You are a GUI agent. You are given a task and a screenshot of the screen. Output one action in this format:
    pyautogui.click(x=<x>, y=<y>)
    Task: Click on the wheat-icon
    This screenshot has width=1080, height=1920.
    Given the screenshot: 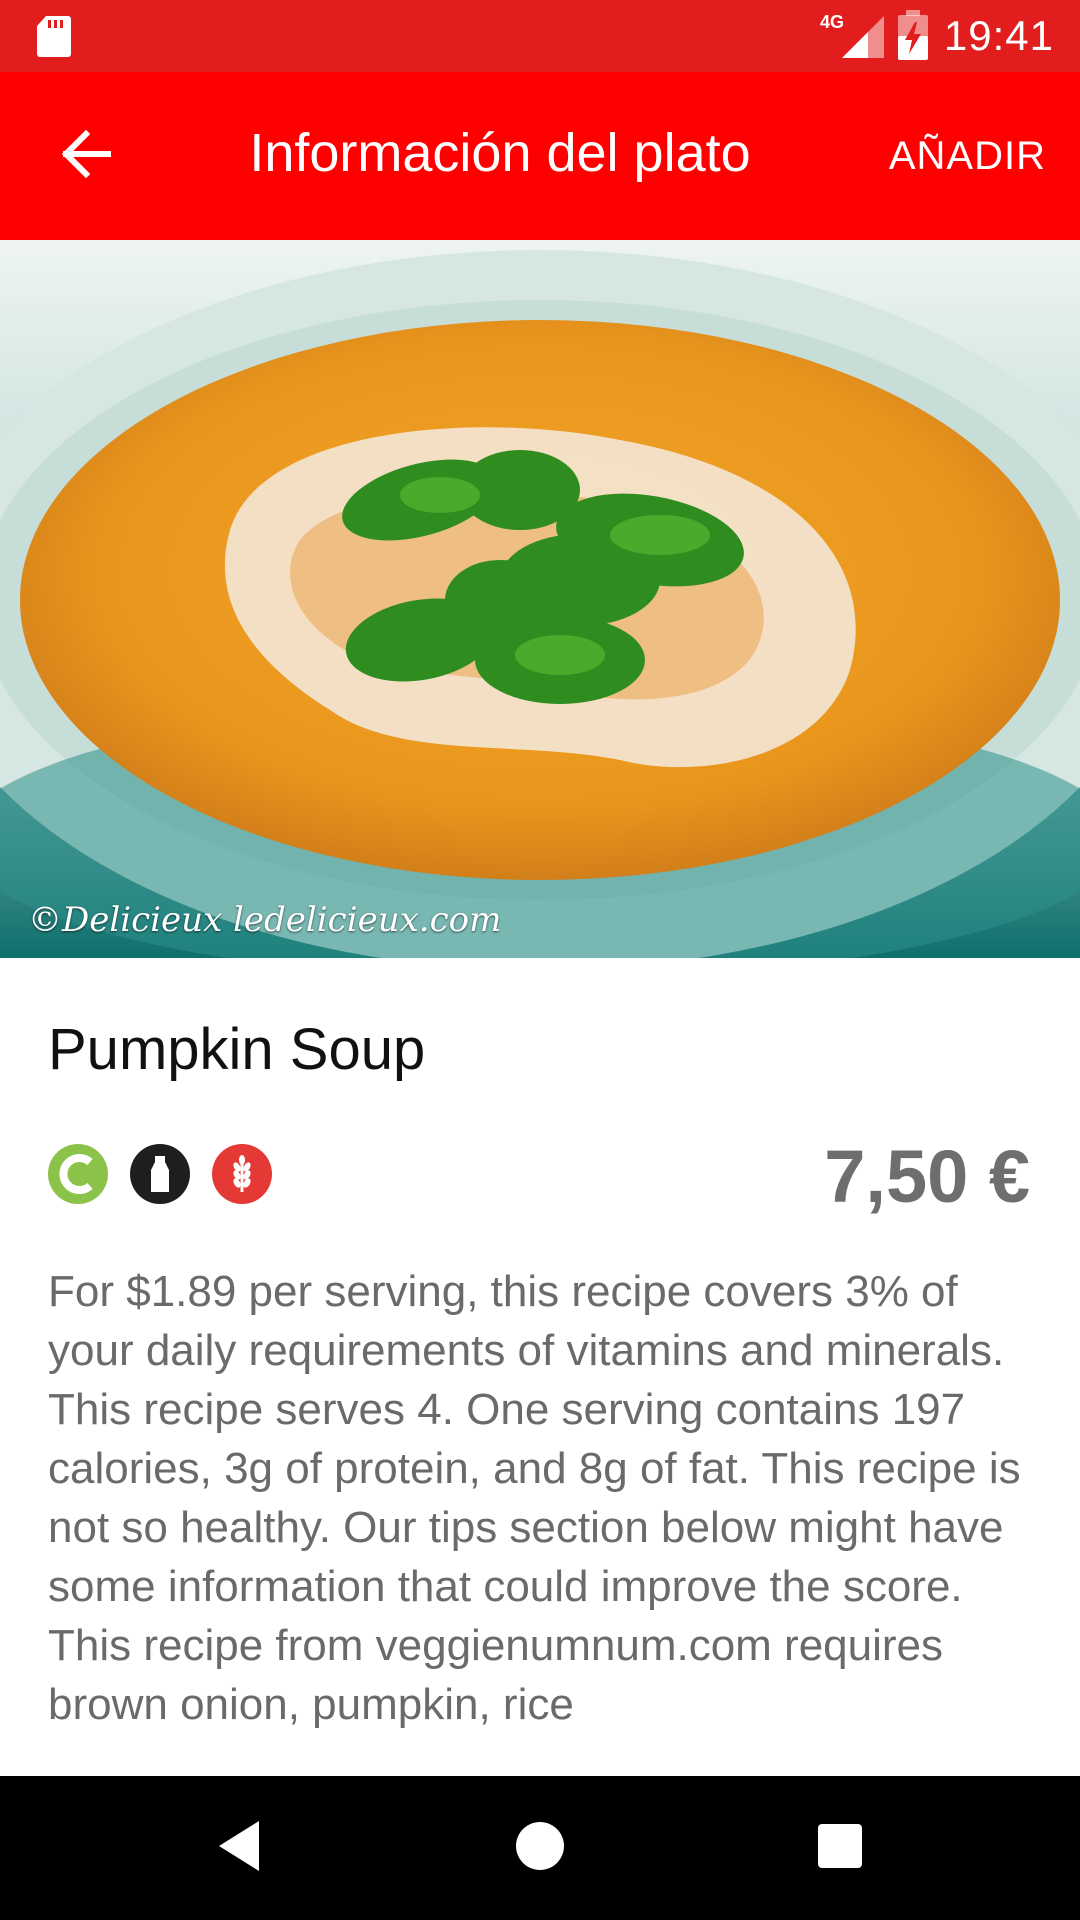 What is the action you would take?
    pyautogui.click(x=242, y=1174)
    